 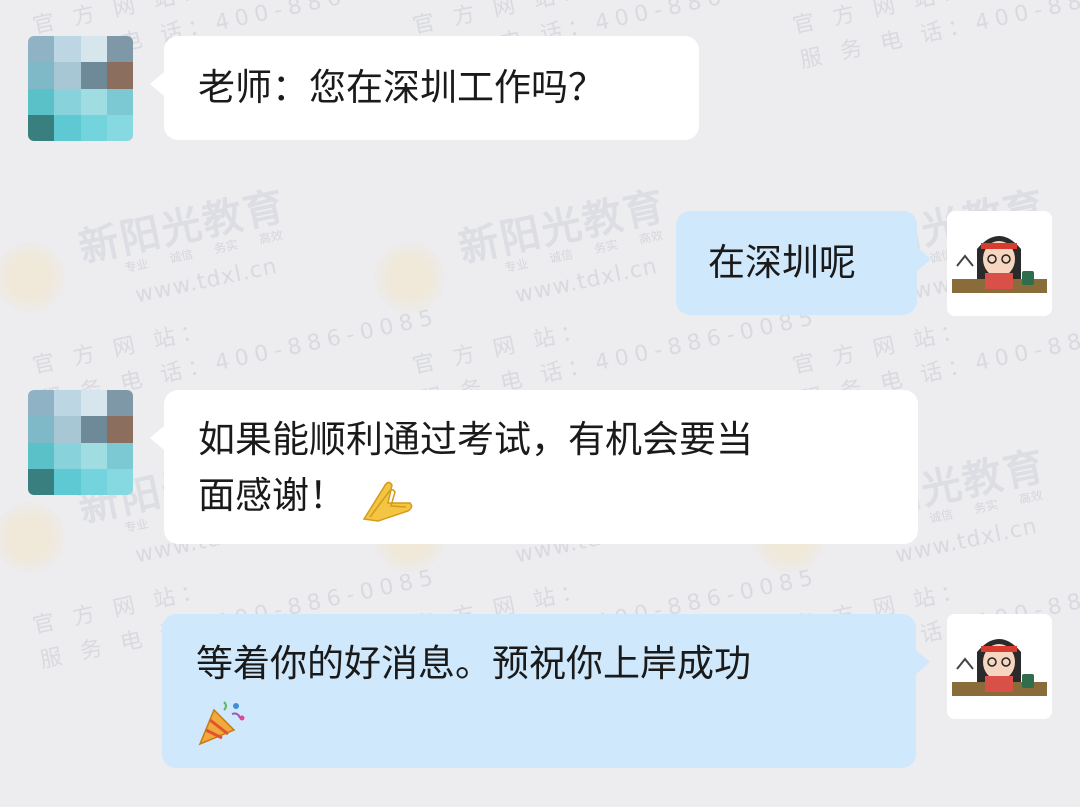 I want to click on message-bubble: 在深圳呢, so click(x=803, y=263).